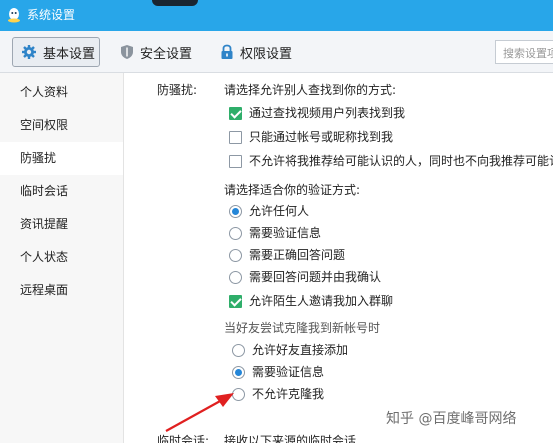 This screenshot has width=553, height=443. I want to click on sidebar-item-space-permission: 空间权限, so click(61, 125).